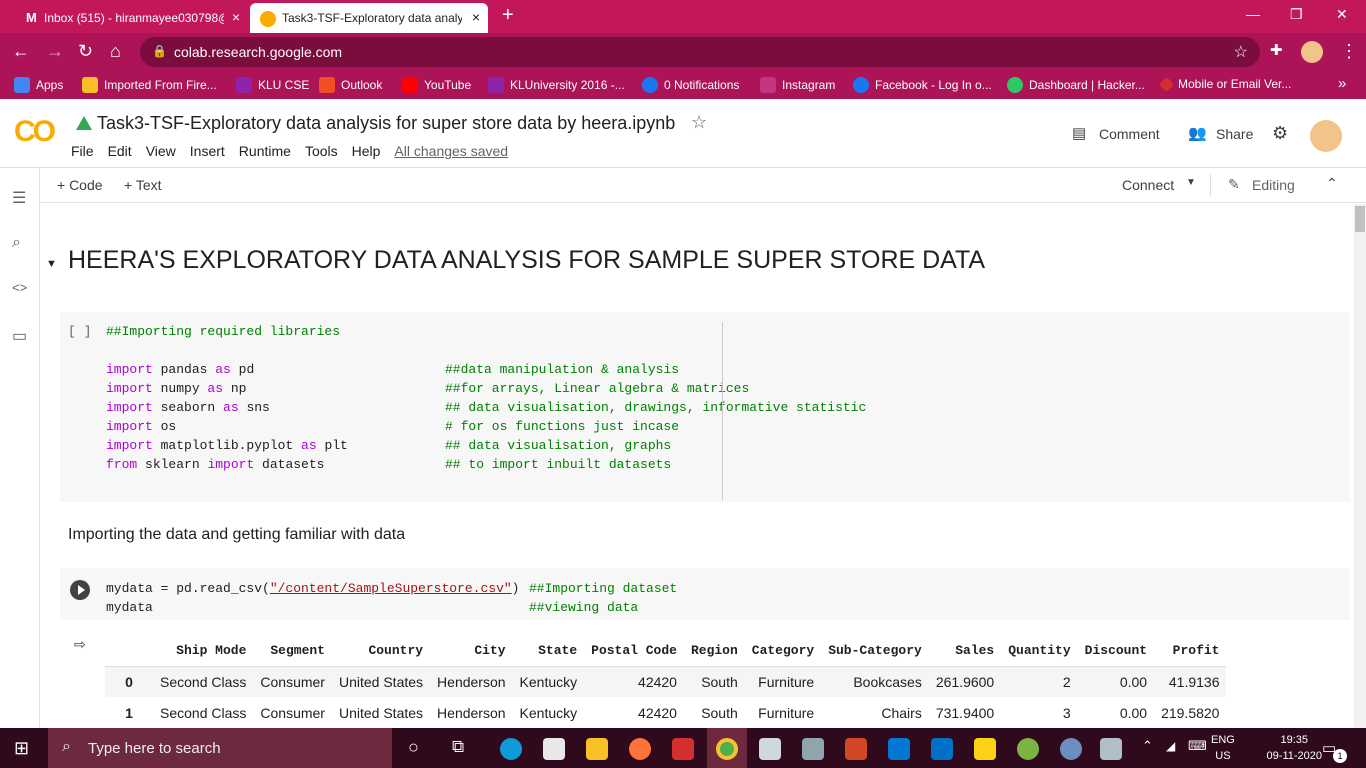 This screenshot has height=768, width=1366. I want to click on menu-edit: Edit, so click(120, 151).